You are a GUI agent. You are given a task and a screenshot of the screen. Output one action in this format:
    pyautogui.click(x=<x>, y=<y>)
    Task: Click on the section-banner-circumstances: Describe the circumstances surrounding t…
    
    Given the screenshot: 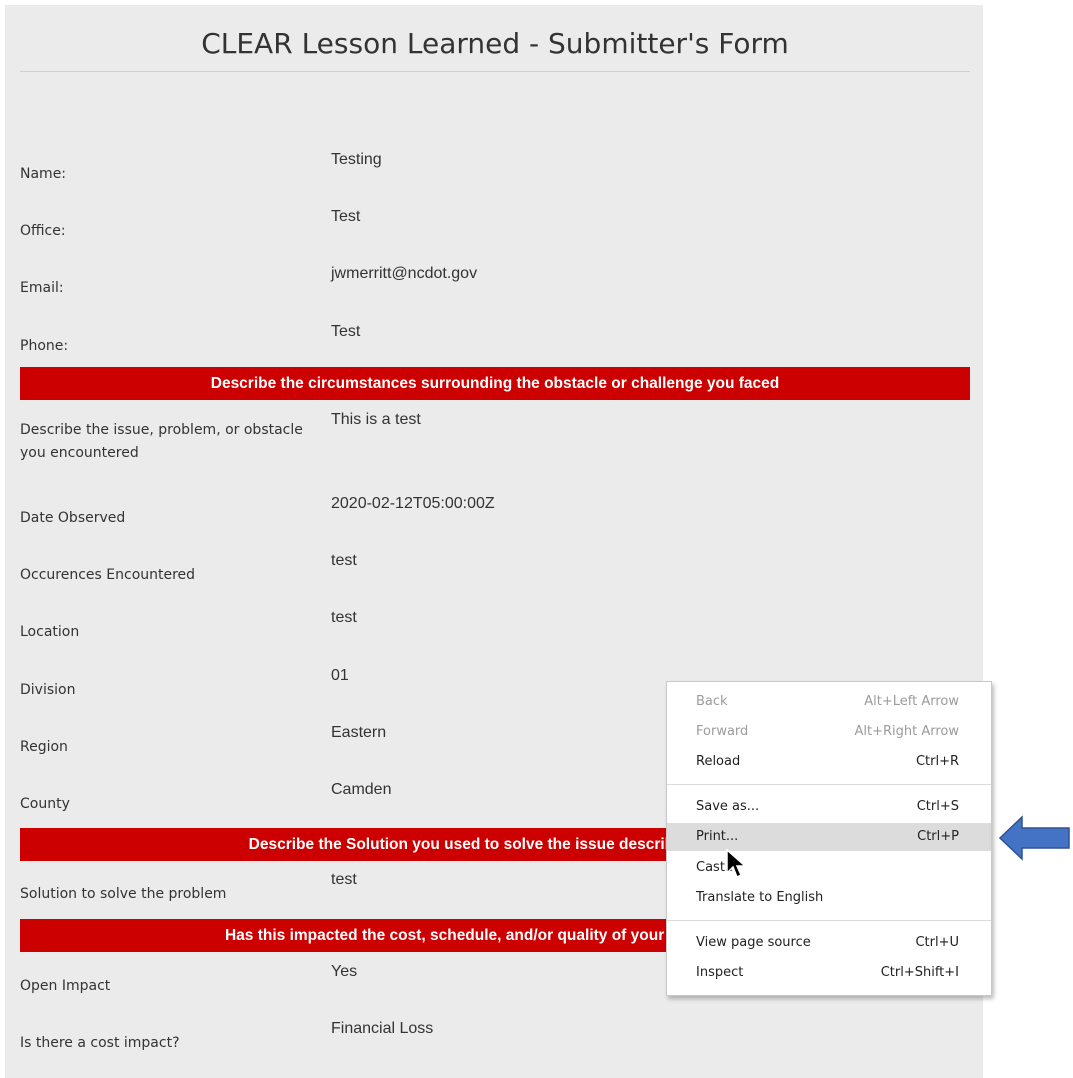 What is the action you would take?
    pyautogui.click(x=495, y=383)
    